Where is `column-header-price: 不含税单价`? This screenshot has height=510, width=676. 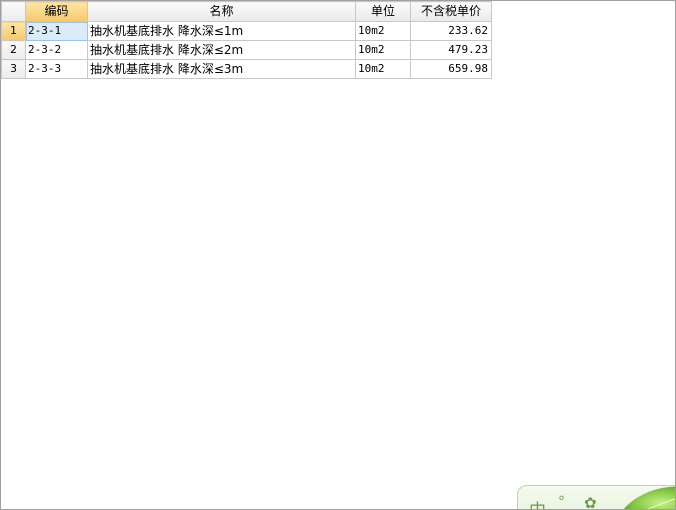
column-header-price: 不含税单价 is located at coordinates (451, 11).